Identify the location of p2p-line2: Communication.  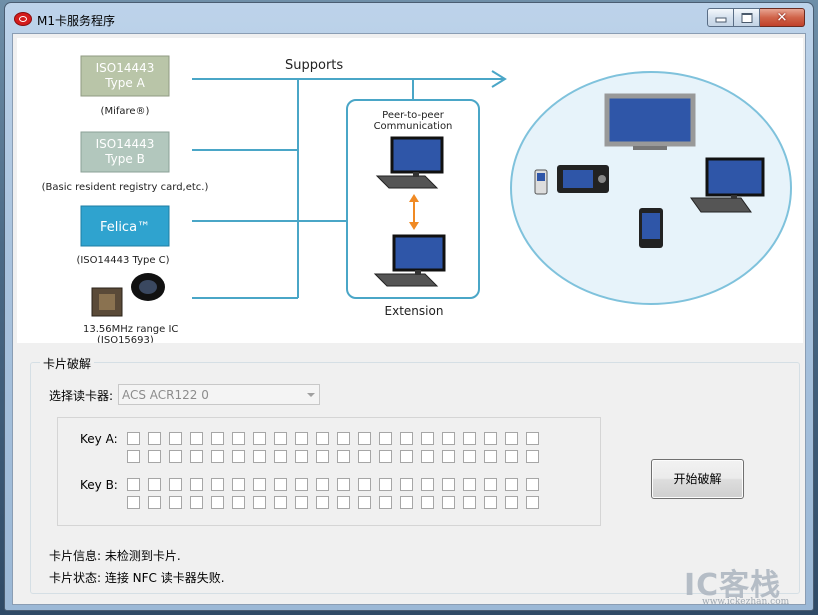
(413, 126).